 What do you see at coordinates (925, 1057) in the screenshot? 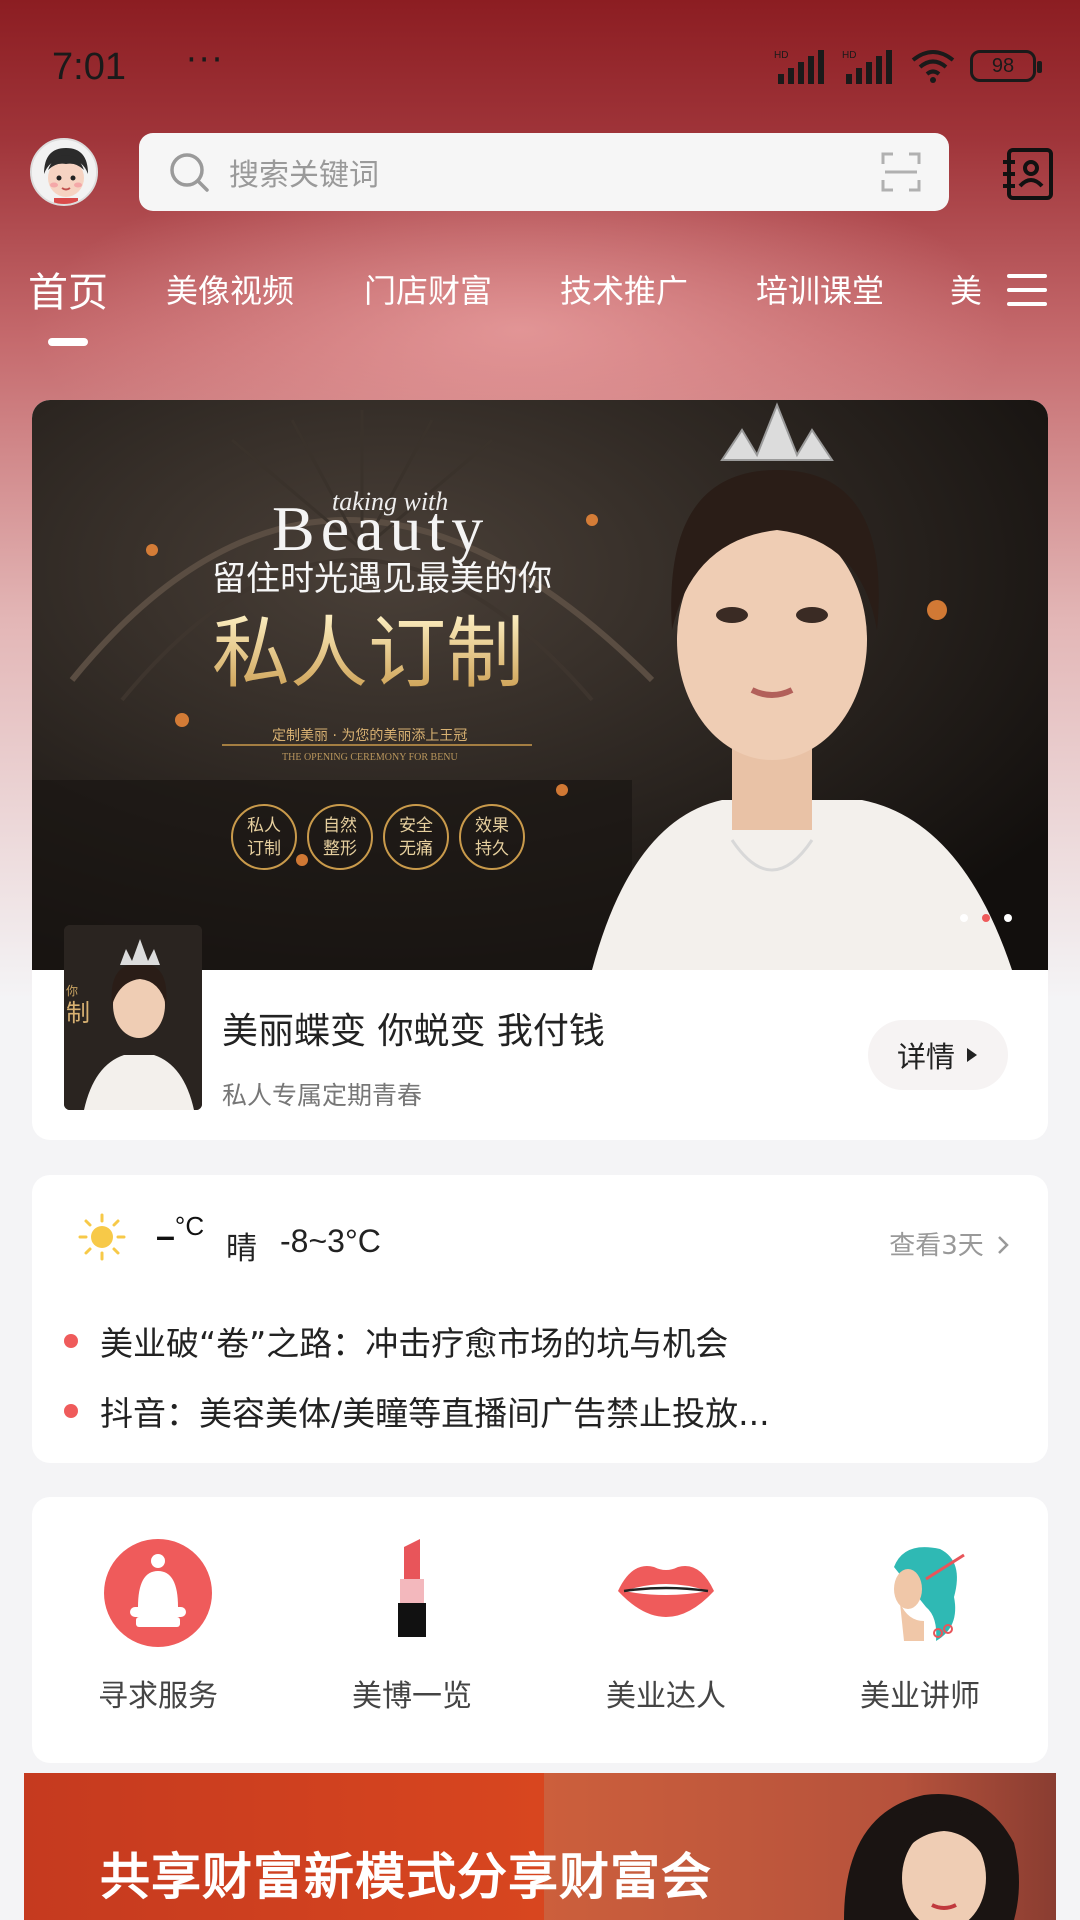
I see `detail-label: 详情` at bounding box center [925, 1057].